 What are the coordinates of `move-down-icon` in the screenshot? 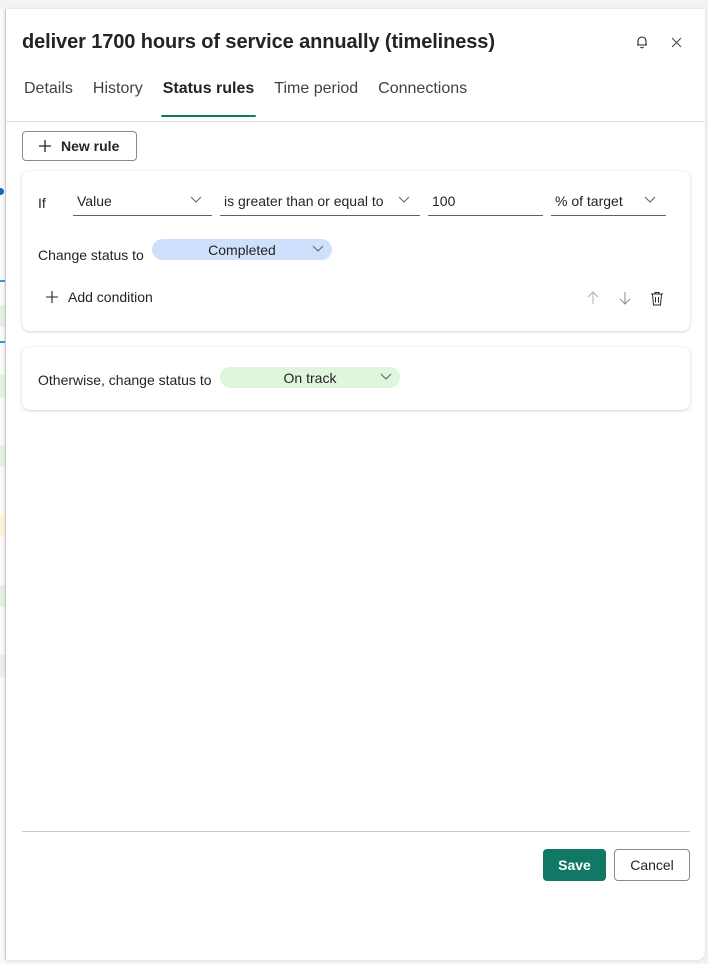 It's located at (625, 298).